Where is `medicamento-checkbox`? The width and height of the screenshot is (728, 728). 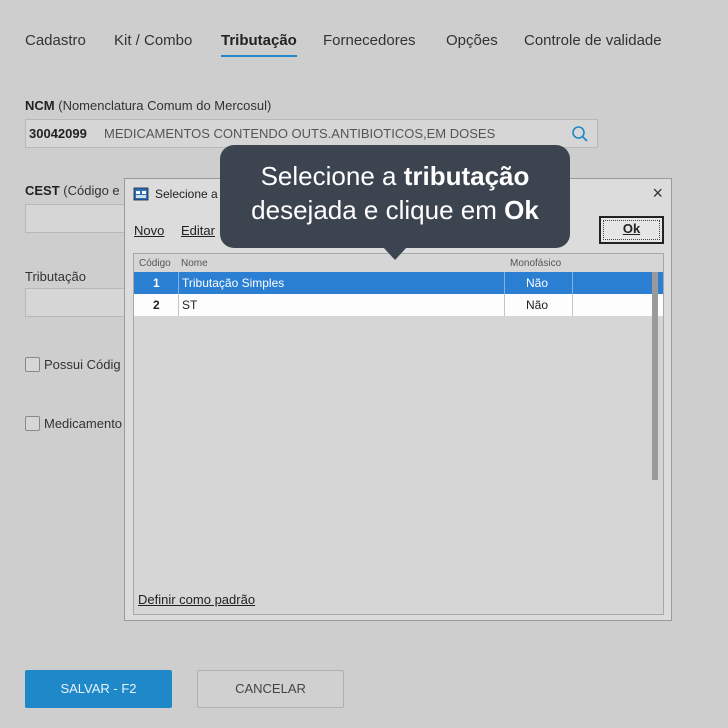 medicamento-checkbox is located at coordinates (32, 423).